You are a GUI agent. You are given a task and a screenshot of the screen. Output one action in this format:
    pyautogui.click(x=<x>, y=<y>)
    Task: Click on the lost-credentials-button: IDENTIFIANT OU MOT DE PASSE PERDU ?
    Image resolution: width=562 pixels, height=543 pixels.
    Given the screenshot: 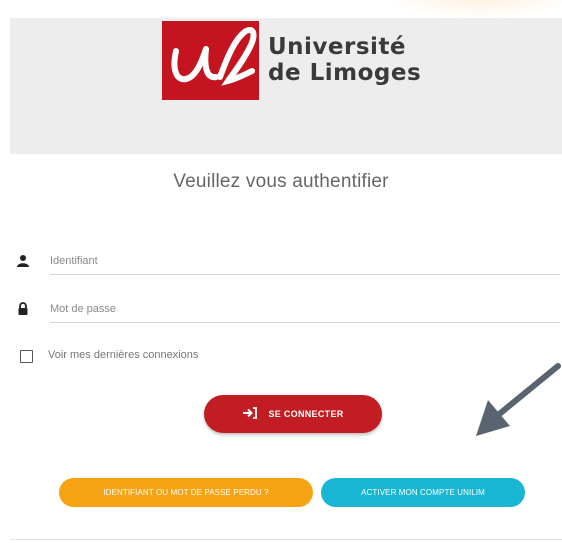 What is the action you would take?
    pyautogui.click(x=186, y=492)
    